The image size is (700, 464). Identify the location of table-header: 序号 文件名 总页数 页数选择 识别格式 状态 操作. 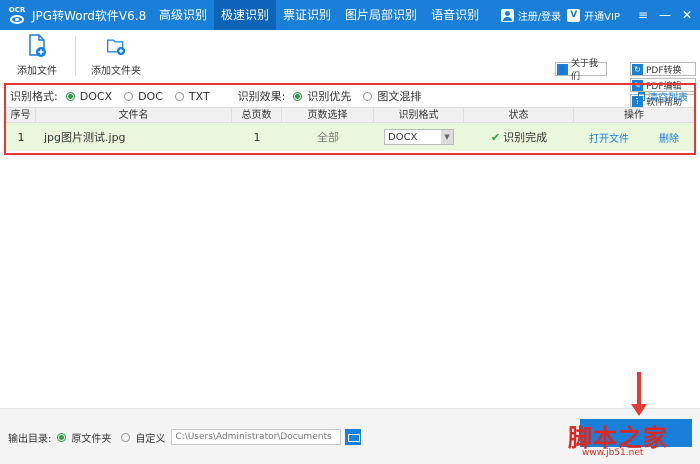
(350, 115).